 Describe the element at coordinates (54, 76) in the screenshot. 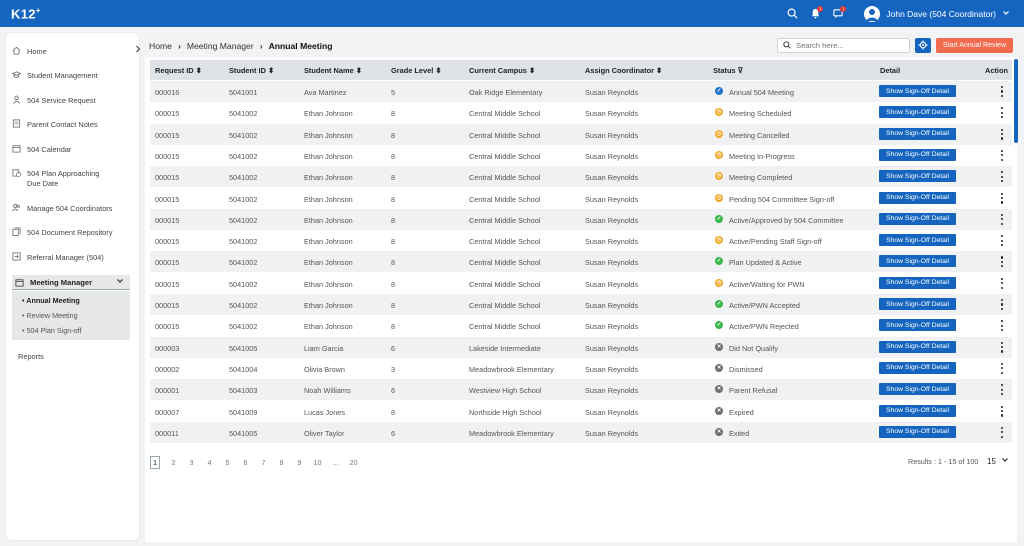

I see `sidebar-item-student-management: Student Management` at that location.